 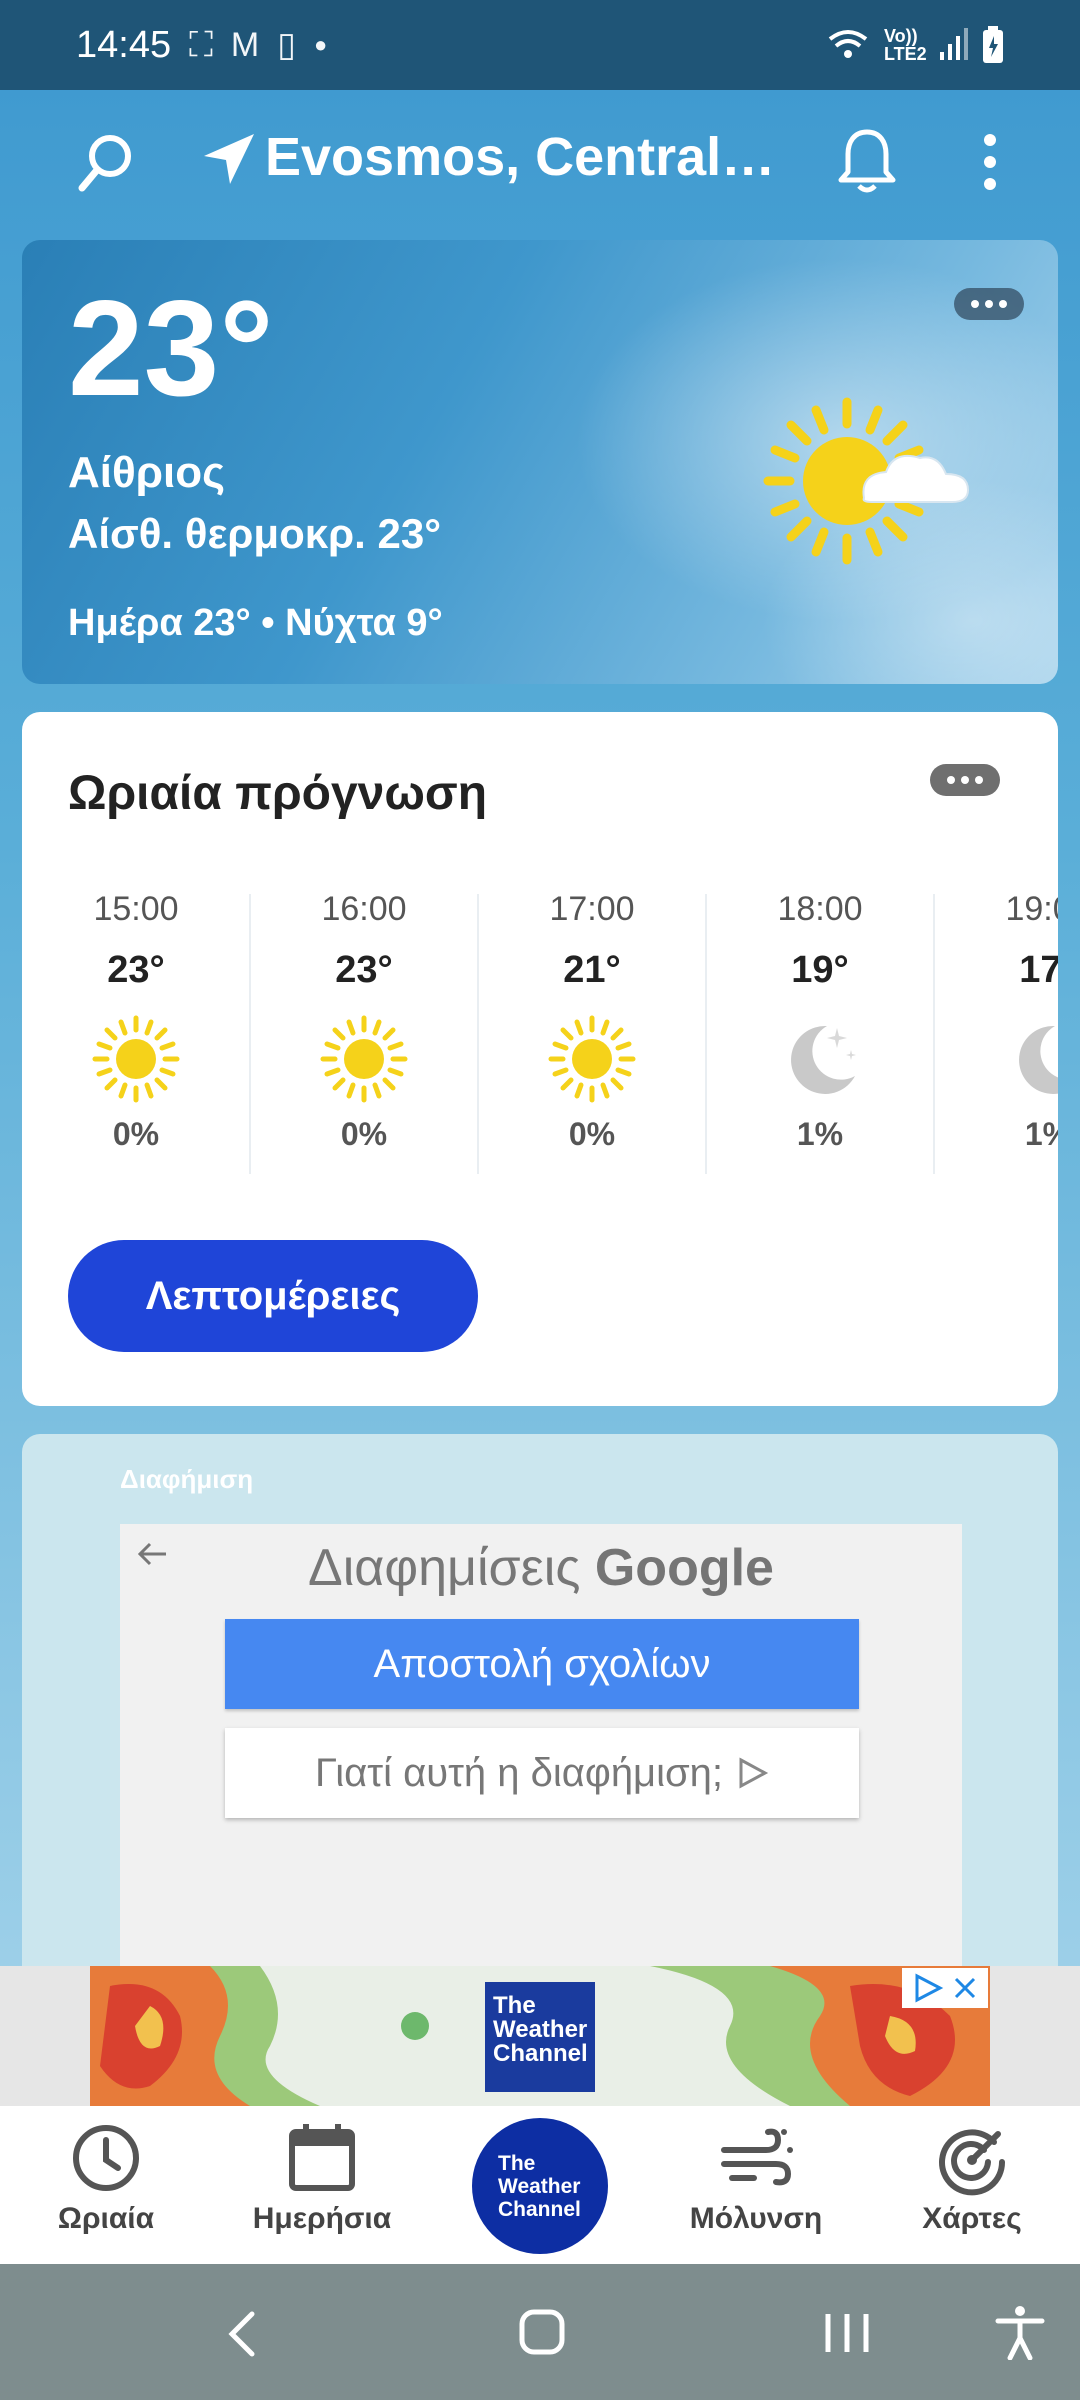 I want to click on accessibility-icon, so click(x=1020, y=2332).